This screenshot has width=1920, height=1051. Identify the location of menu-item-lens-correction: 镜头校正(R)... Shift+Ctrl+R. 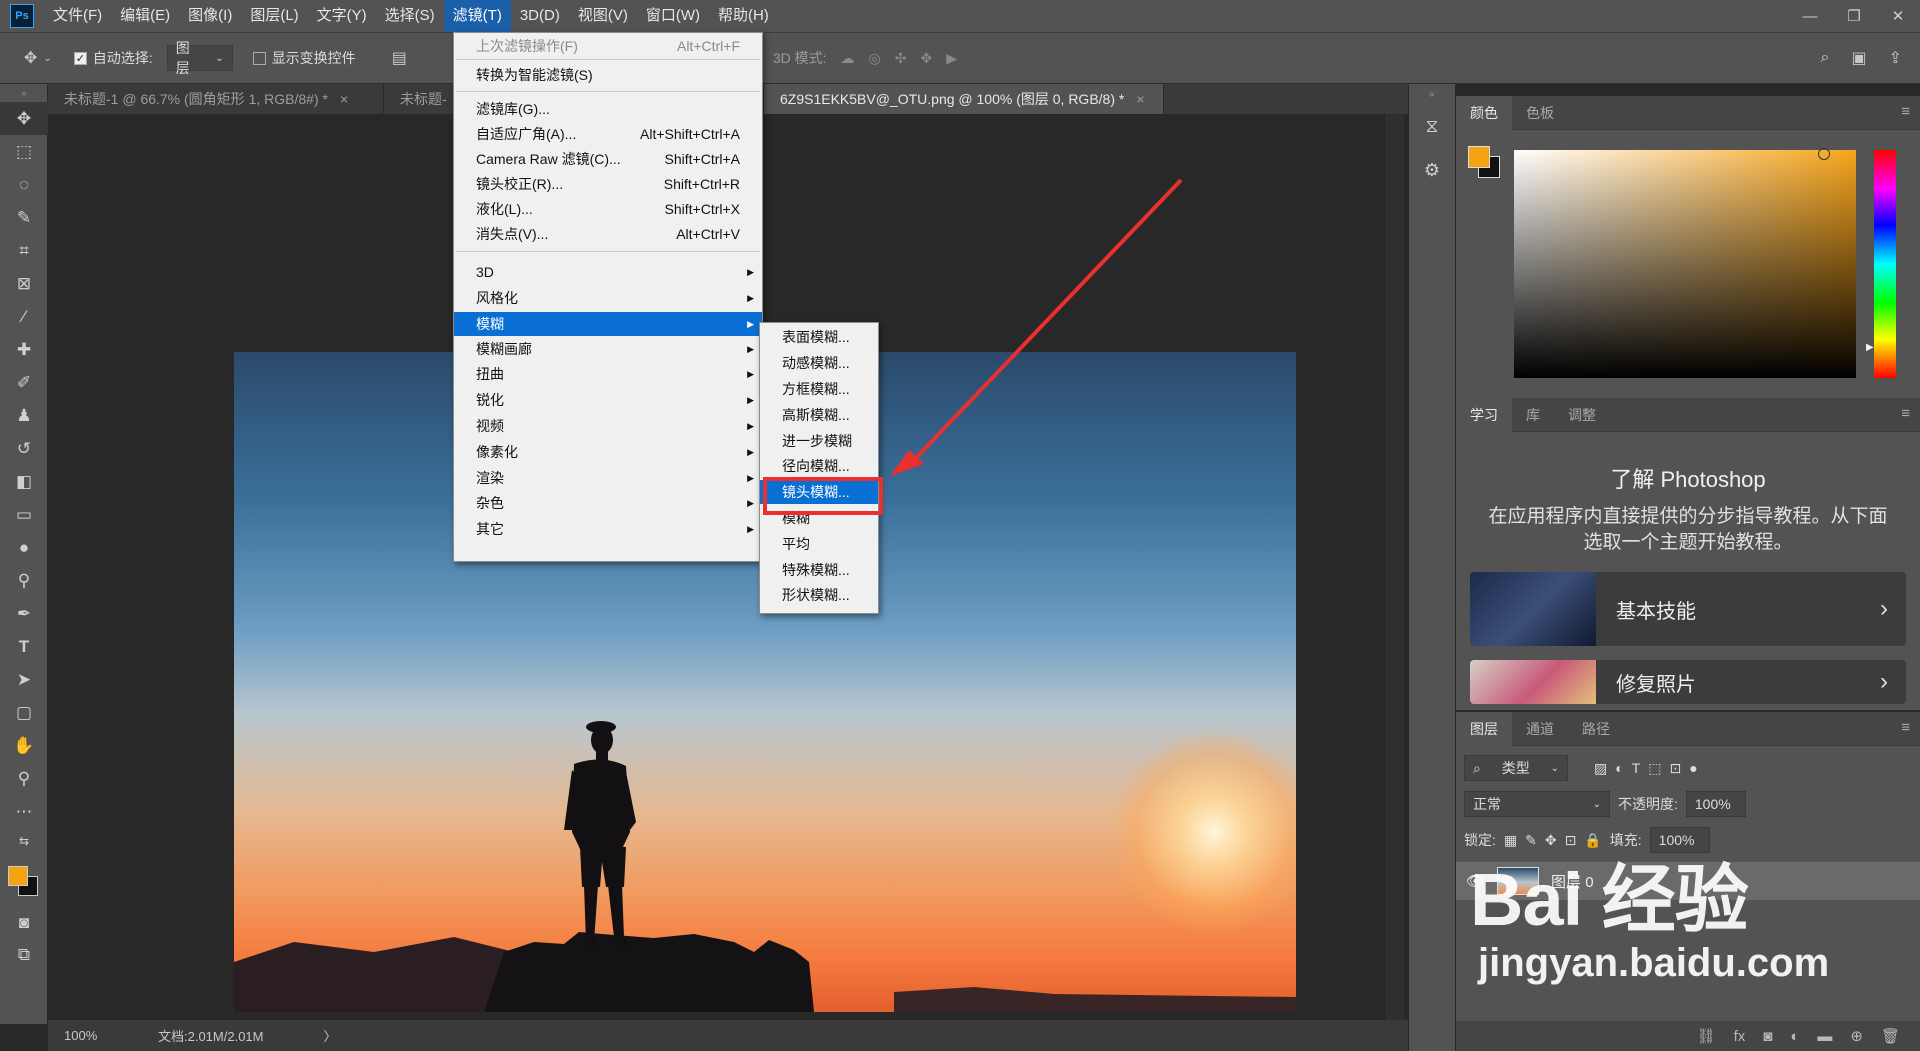
(608, 184).